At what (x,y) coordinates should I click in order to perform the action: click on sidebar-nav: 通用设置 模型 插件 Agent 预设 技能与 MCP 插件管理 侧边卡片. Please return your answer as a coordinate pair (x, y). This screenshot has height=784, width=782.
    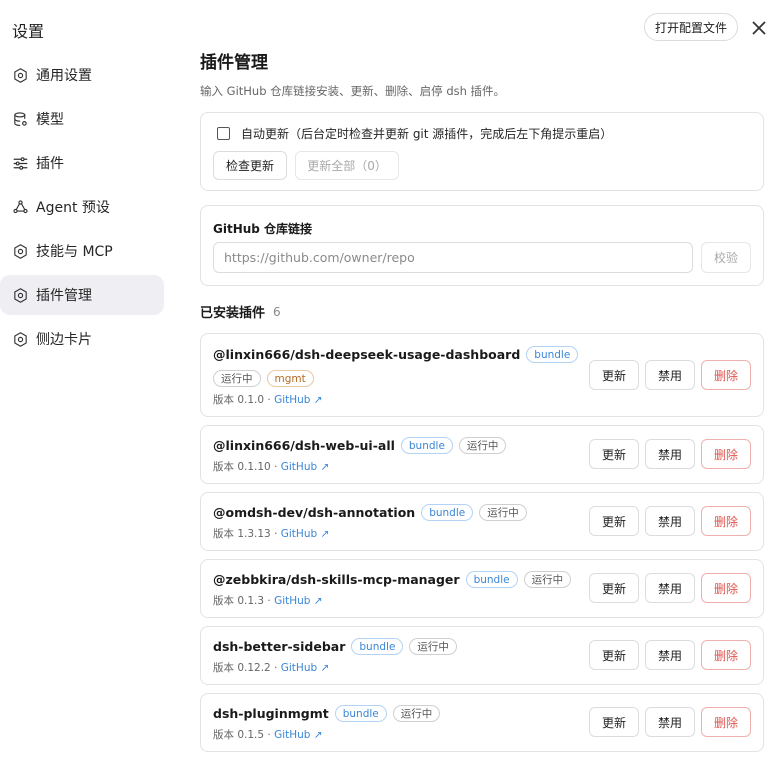
    Looking at the image, I should click on (82, 209).